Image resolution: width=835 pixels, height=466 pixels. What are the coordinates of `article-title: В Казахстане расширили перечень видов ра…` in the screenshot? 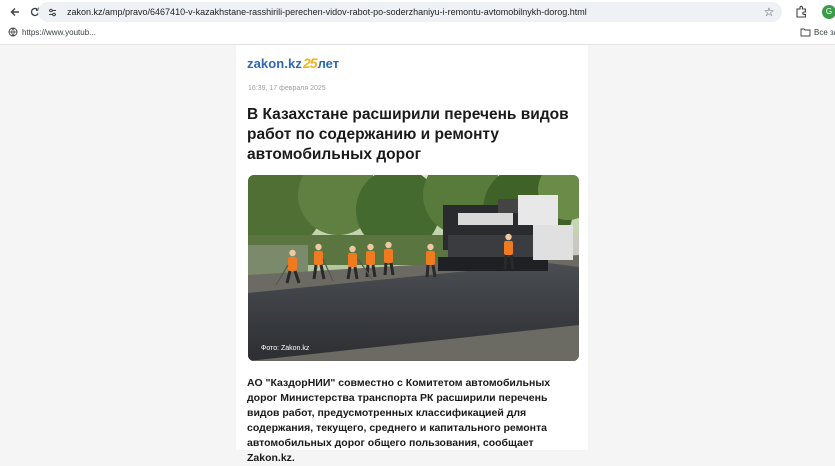 It's located at (408, 134).